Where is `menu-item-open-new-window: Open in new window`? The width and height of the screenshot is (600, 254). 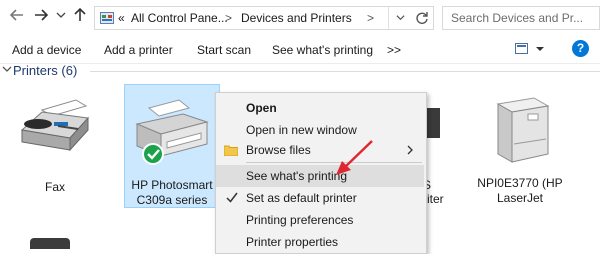
menu-item-open-new-window: Open in new window is located at coordinates (320, 130).